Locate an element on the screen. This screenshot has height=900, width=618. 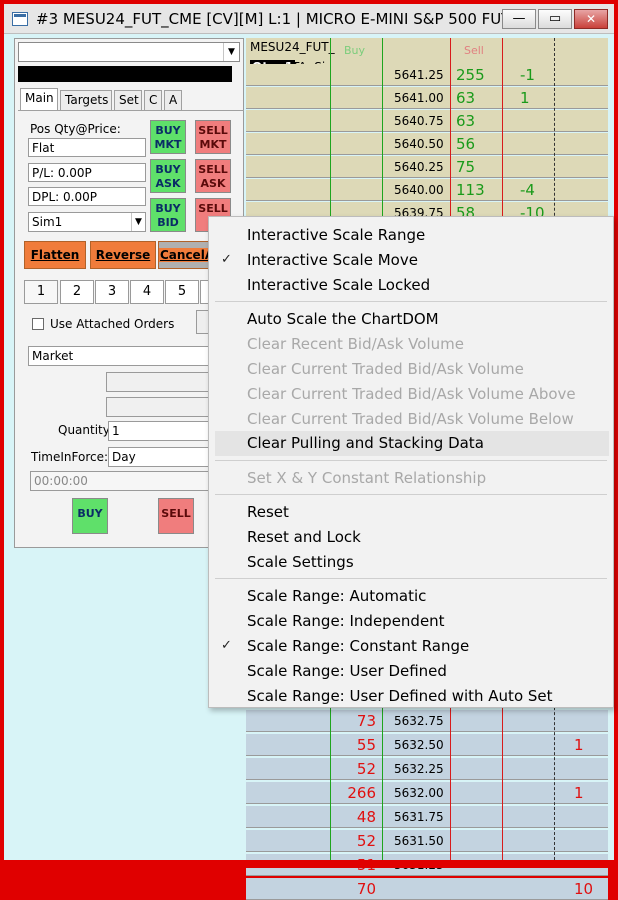
buy-ask-button: BUY ASK is located at coordinates (168, 176).